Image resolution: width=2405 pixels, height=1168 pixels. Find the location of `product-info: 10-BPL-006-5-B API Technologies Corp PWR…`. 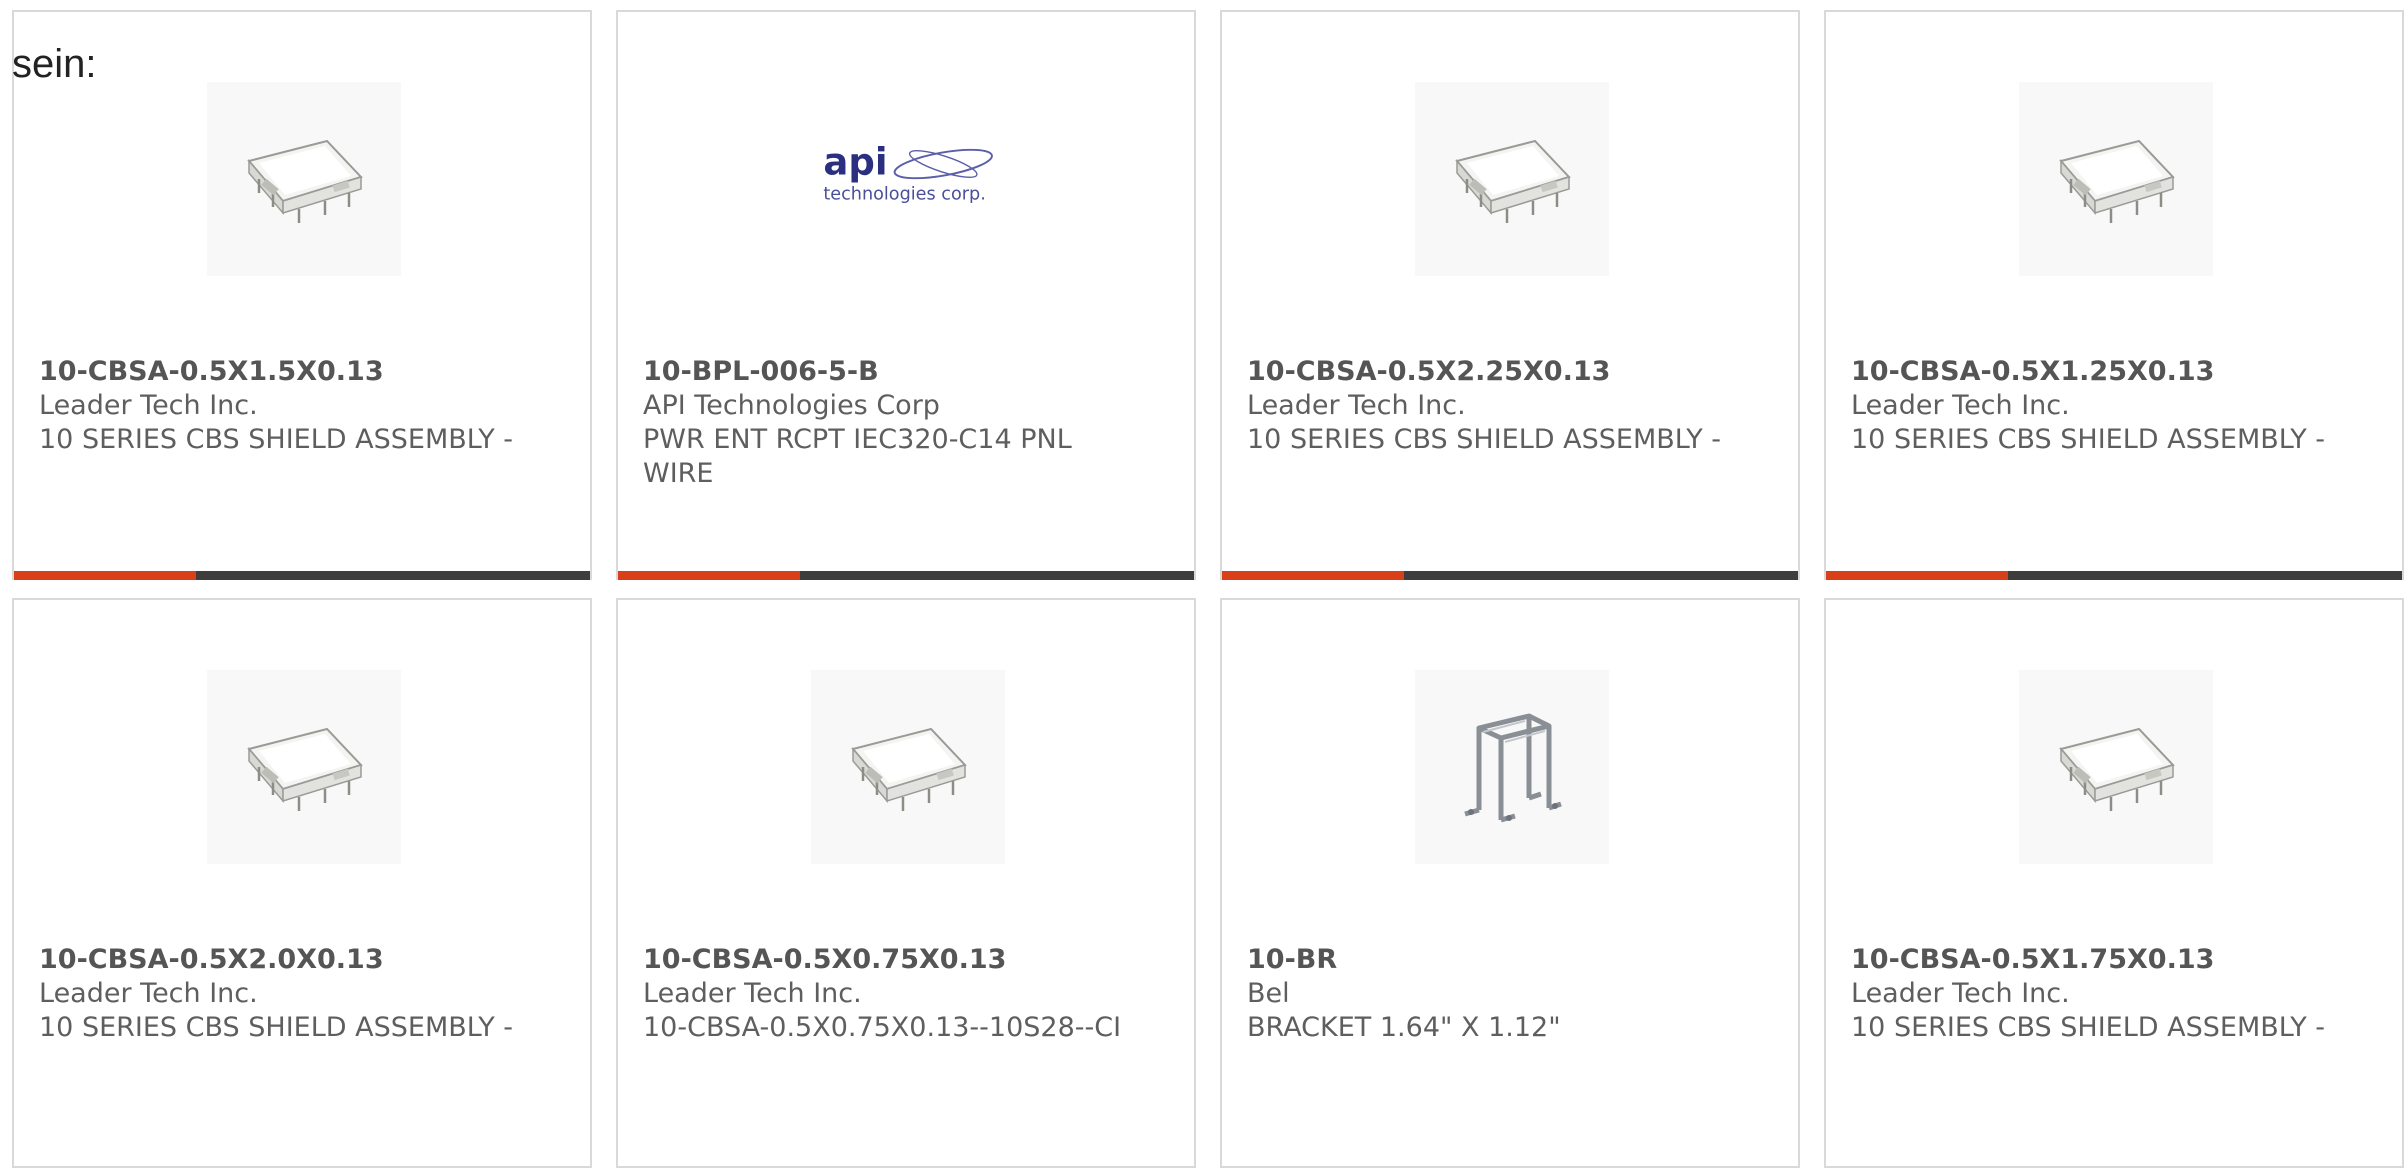

product-info: 10-BPL-006-5-B API Technologies Corp PWR… is located at coordinates (883, 423).